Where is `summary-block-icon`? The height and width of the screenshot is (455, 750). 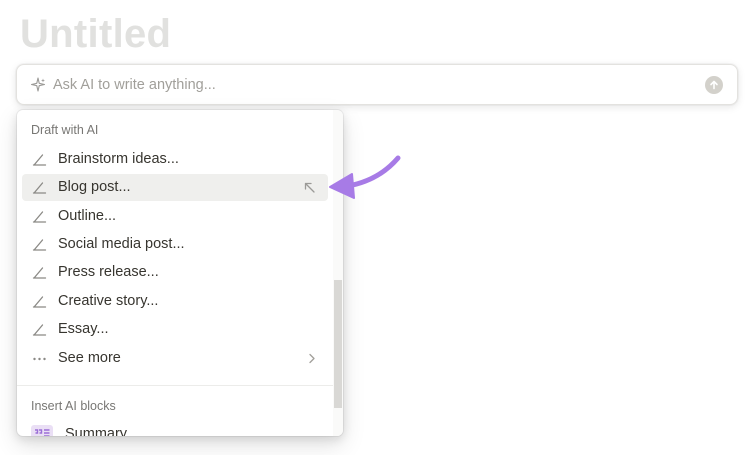 summary-block-icon is located at coordinates (42, 430).